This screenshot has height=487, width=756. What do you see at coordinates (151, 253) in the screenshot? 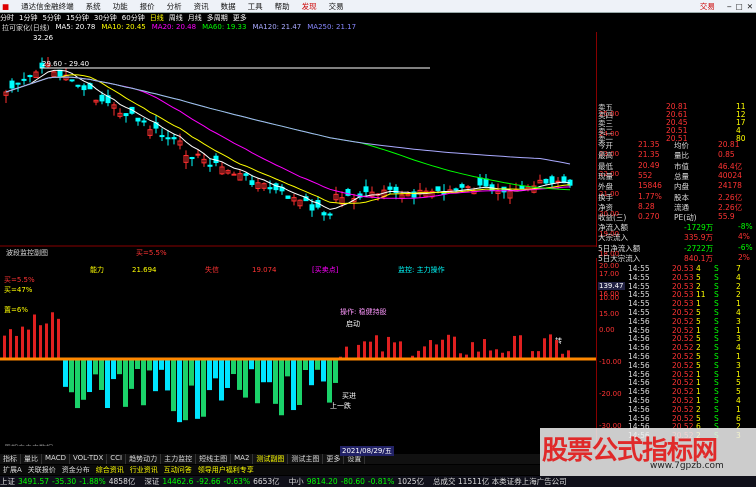
I see `indicator-pct-label: 买=5.5%` at bounding box center [151, 253].